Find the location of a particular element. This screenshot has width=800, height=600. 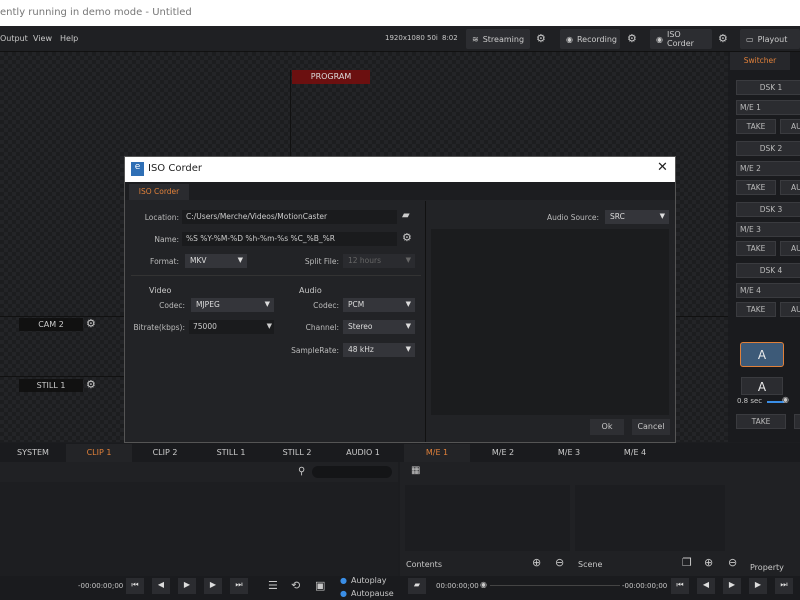

tab-me-3: M/E 3 is located at coordinates (569, 453).